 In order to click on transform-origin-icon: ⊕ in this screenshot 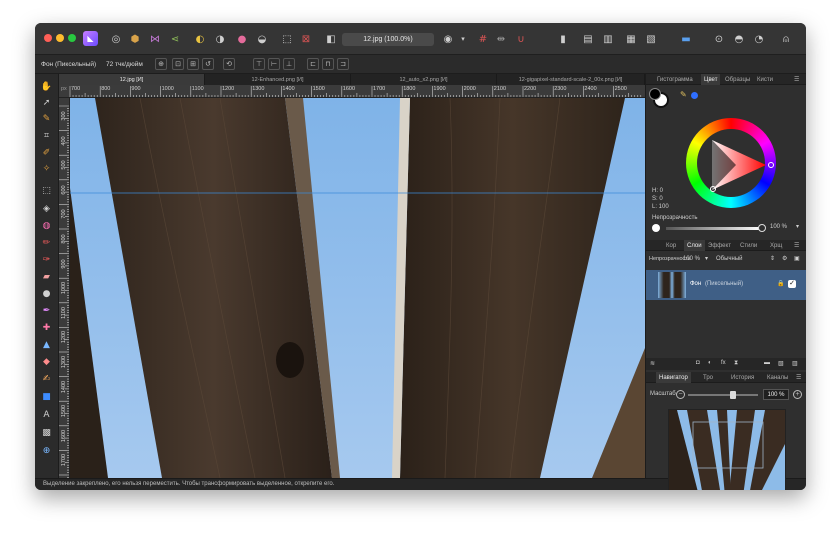, I will do `click(161, 64)`.